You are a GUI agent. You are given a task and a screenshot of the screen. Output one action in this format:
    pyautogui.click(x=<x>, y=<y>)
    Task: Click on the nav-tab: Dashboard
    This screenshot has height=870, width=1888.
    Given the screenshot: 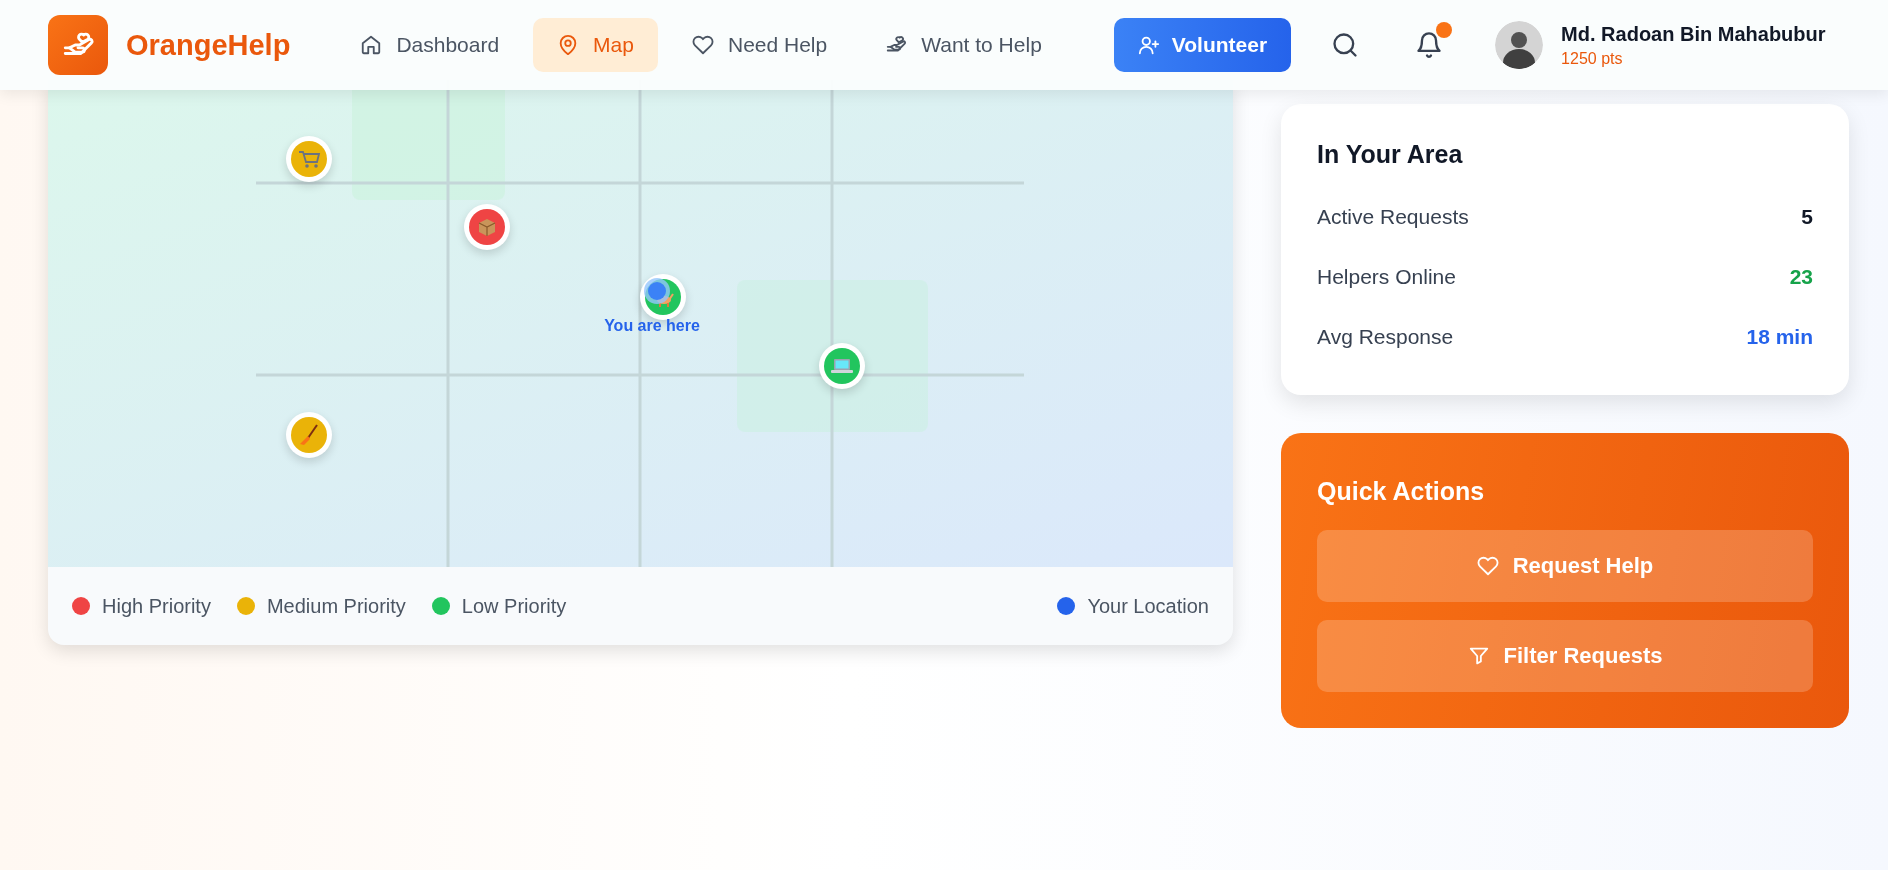 What is the action you would take?
    pyautogui.click(x=430, y=45)
    